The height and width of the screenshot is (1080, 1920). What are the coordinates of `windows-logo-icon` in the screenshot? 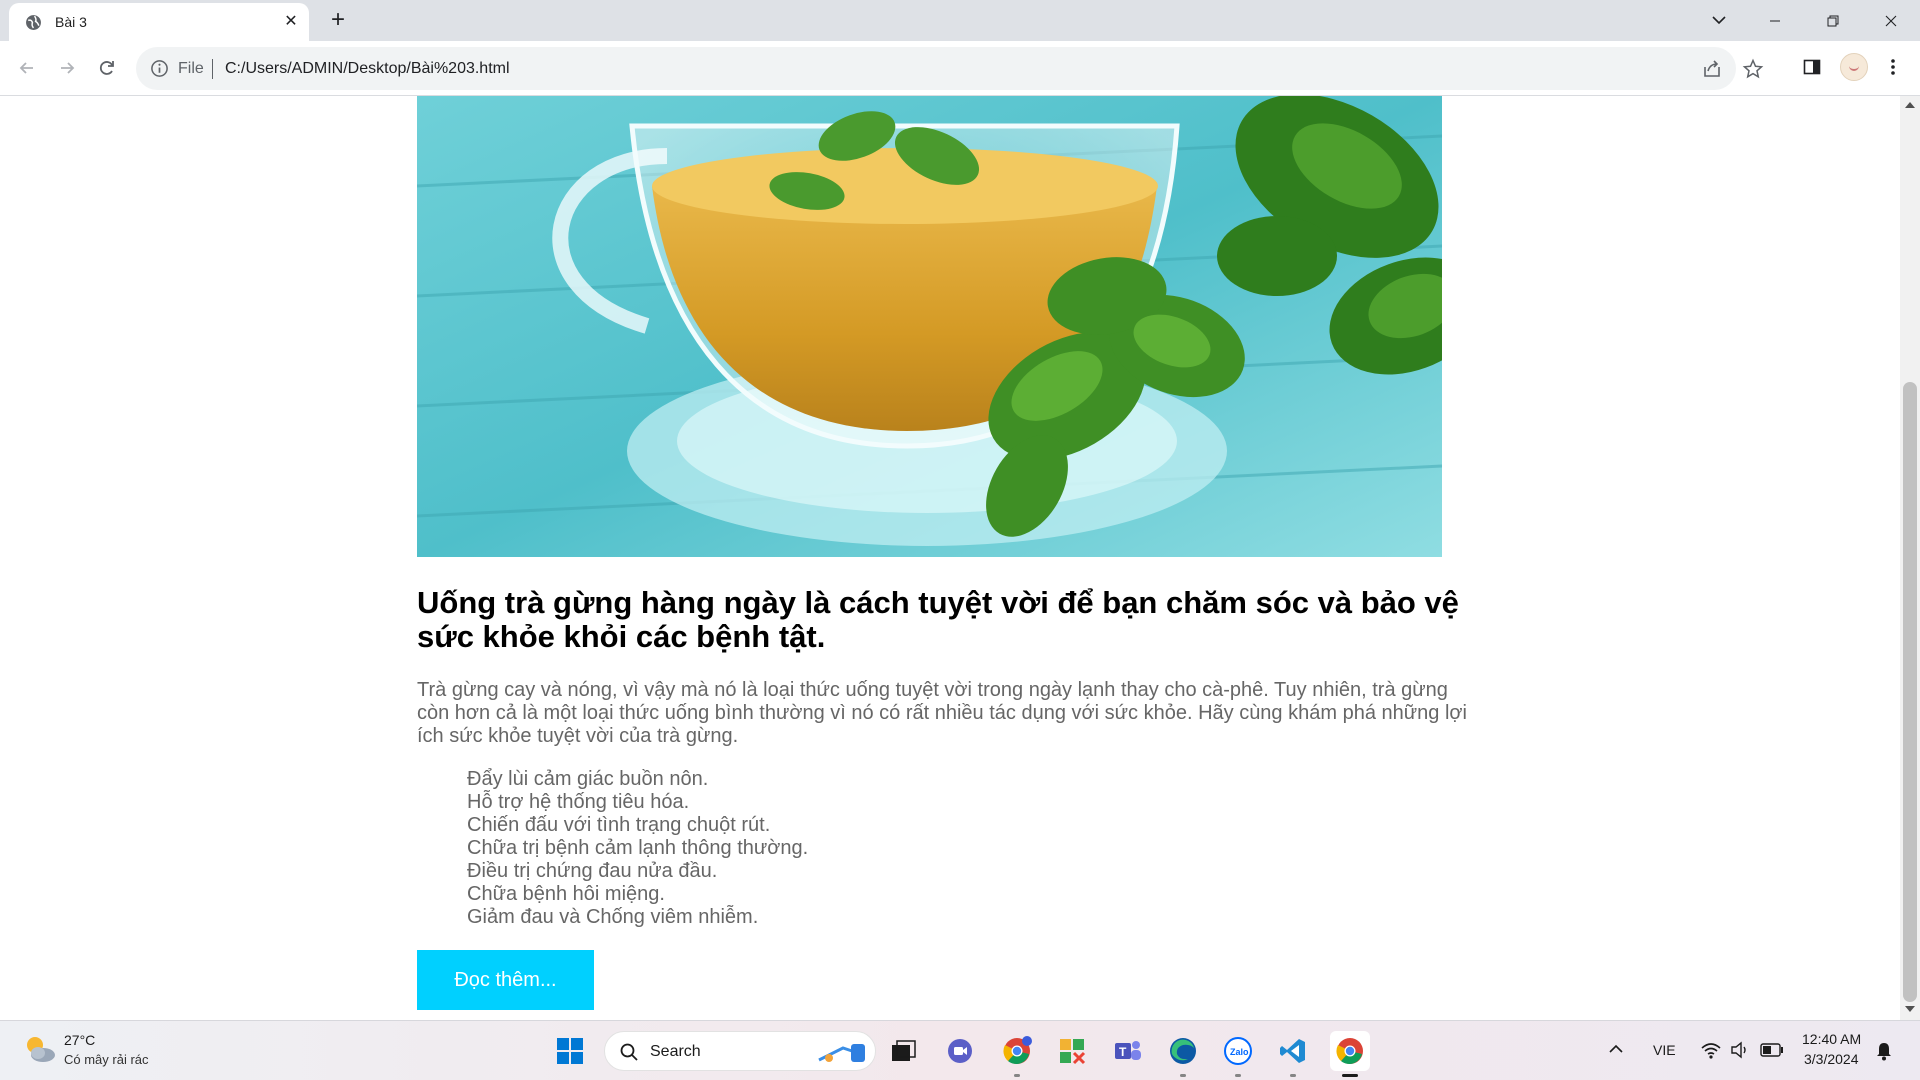 It's located at (570, 1051).